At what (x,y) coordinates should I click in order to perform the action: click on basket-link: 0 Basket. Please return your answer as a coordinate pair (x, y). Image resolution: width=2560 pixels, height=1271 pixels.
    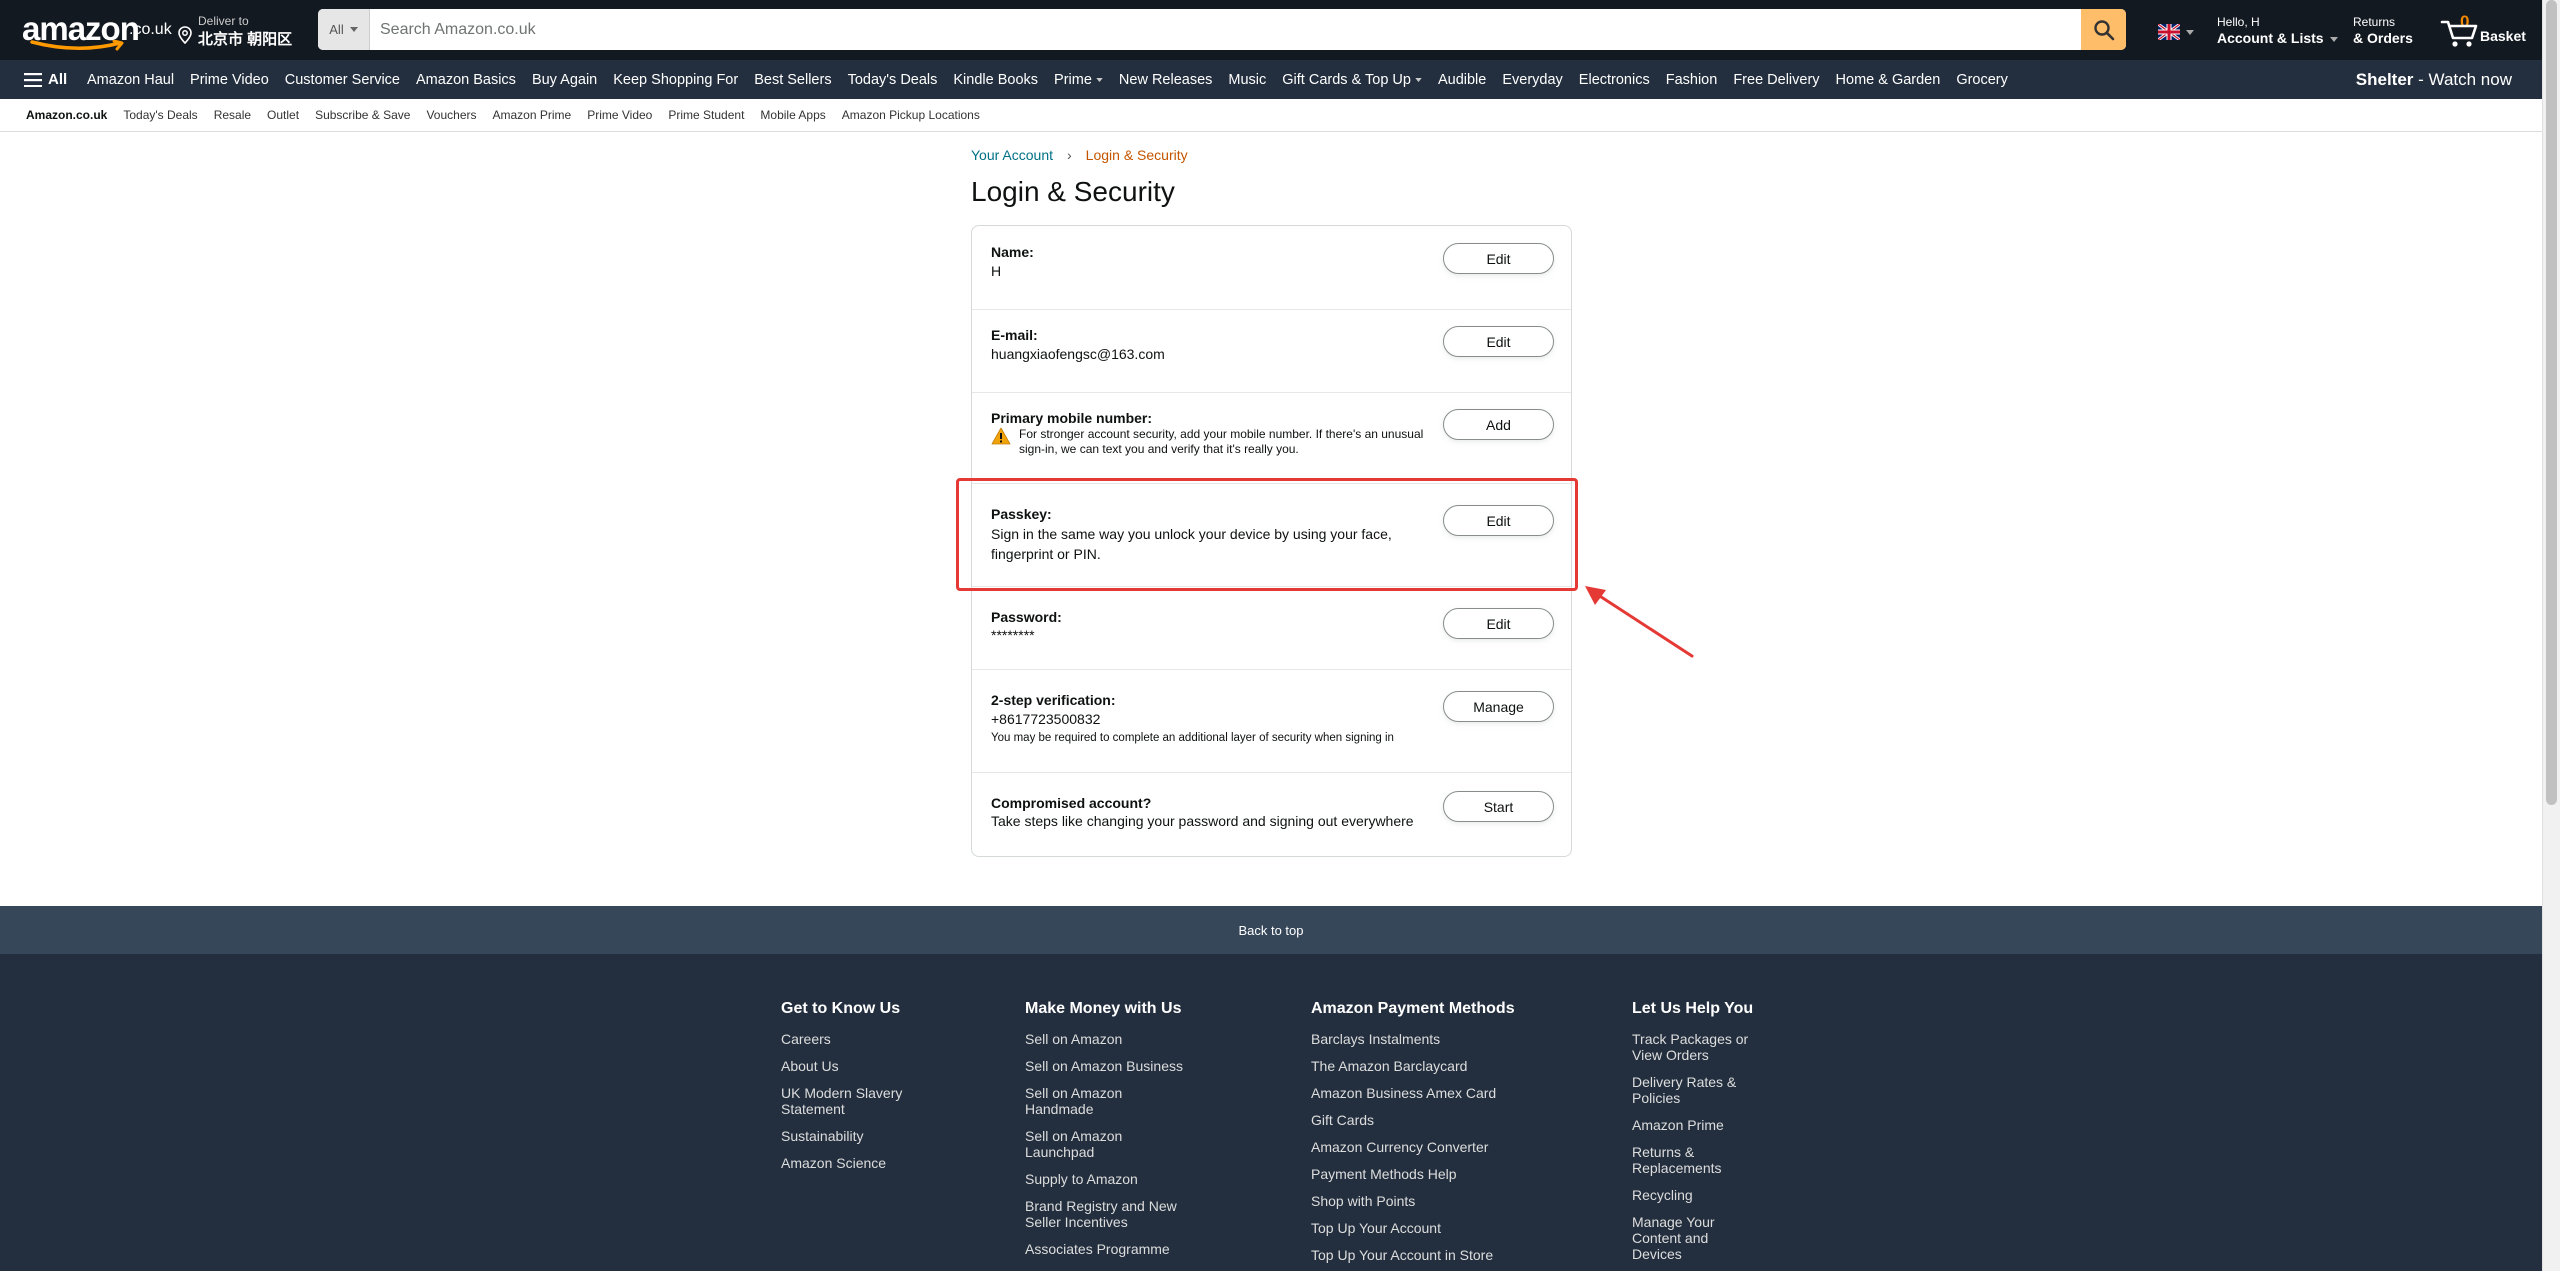
    Looking at the image, I should click on (2485, 30).